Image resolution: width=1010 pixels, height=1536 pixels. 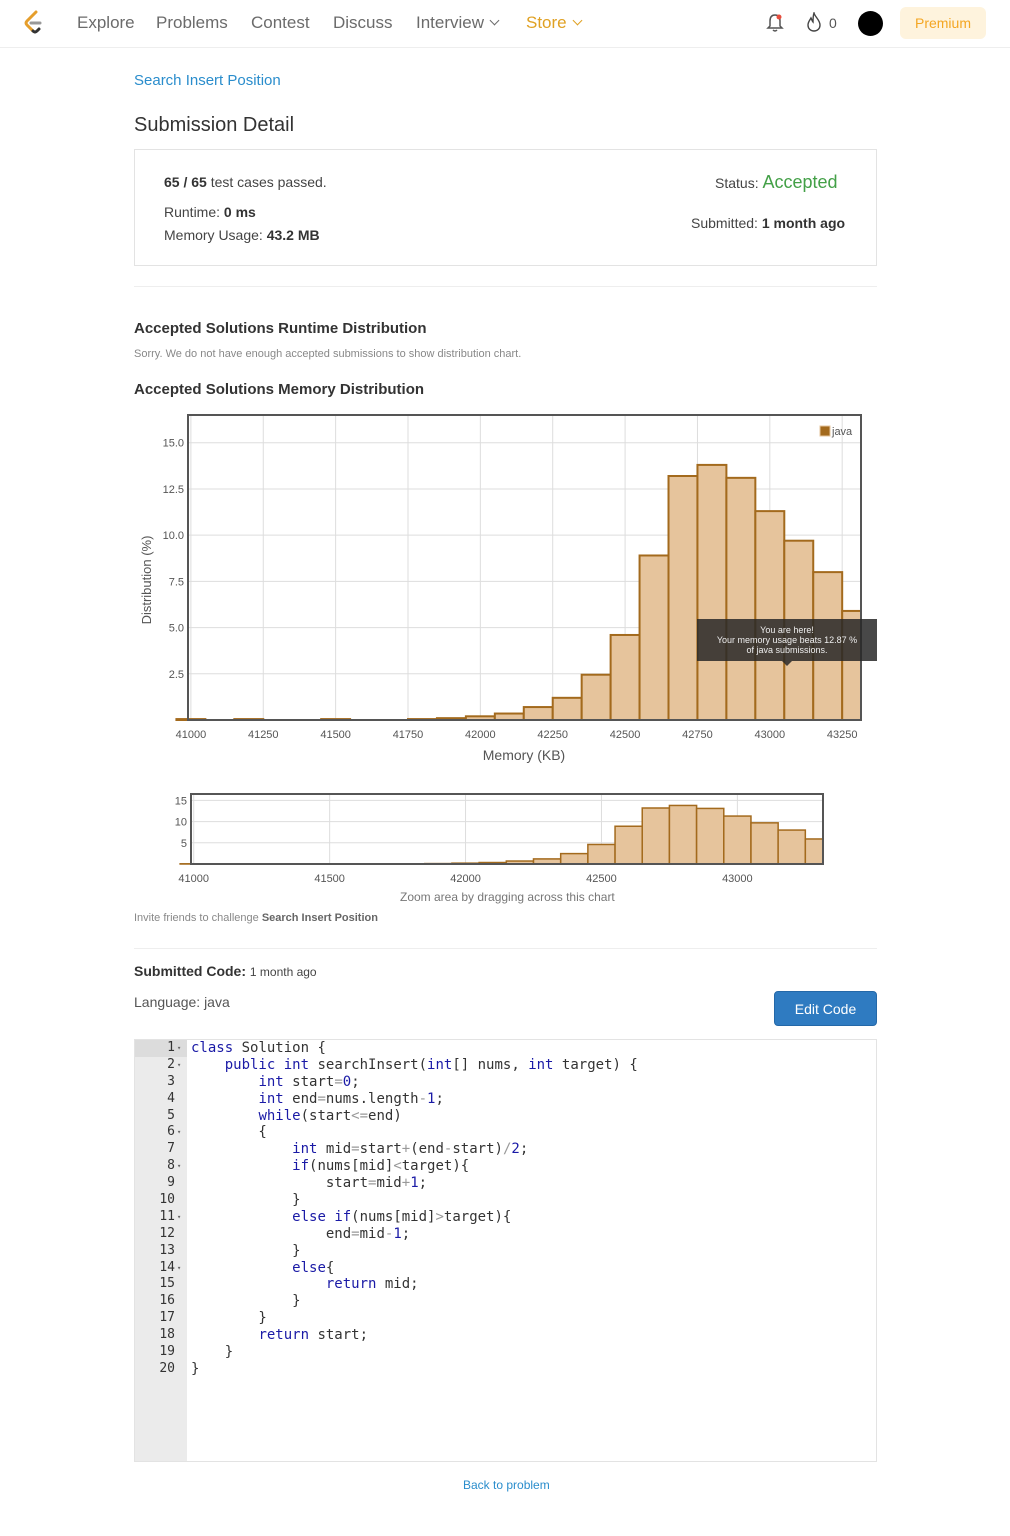 What do you see at coordinates (184, 844) in the screenshot?
I see `y-tick-label: 5` at bounding box center [184, 844].